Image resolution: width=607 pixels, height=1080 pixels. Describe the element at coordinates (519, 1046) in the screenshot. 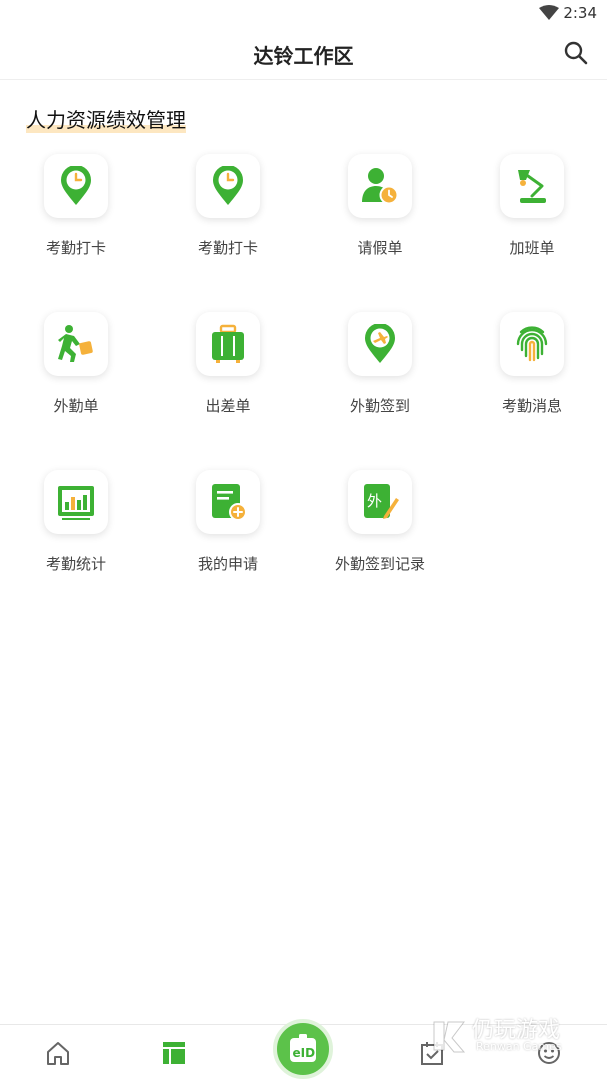

I see `watermark-subtitle: Renwan Games` at that location.